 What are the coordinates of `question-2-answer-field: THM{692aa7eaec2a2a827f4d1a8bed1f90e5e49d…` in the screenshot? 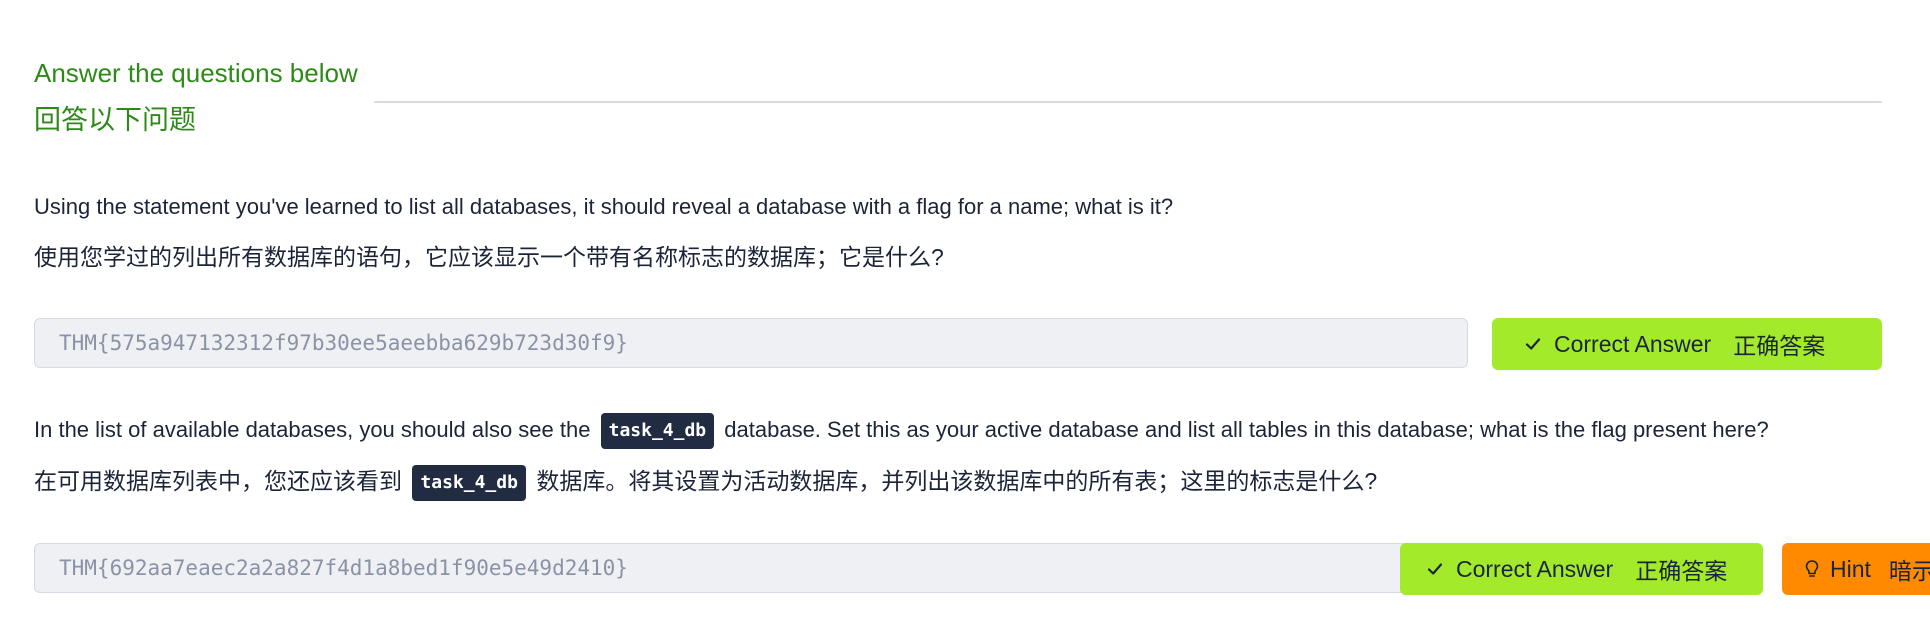 It's located at (751, 568).